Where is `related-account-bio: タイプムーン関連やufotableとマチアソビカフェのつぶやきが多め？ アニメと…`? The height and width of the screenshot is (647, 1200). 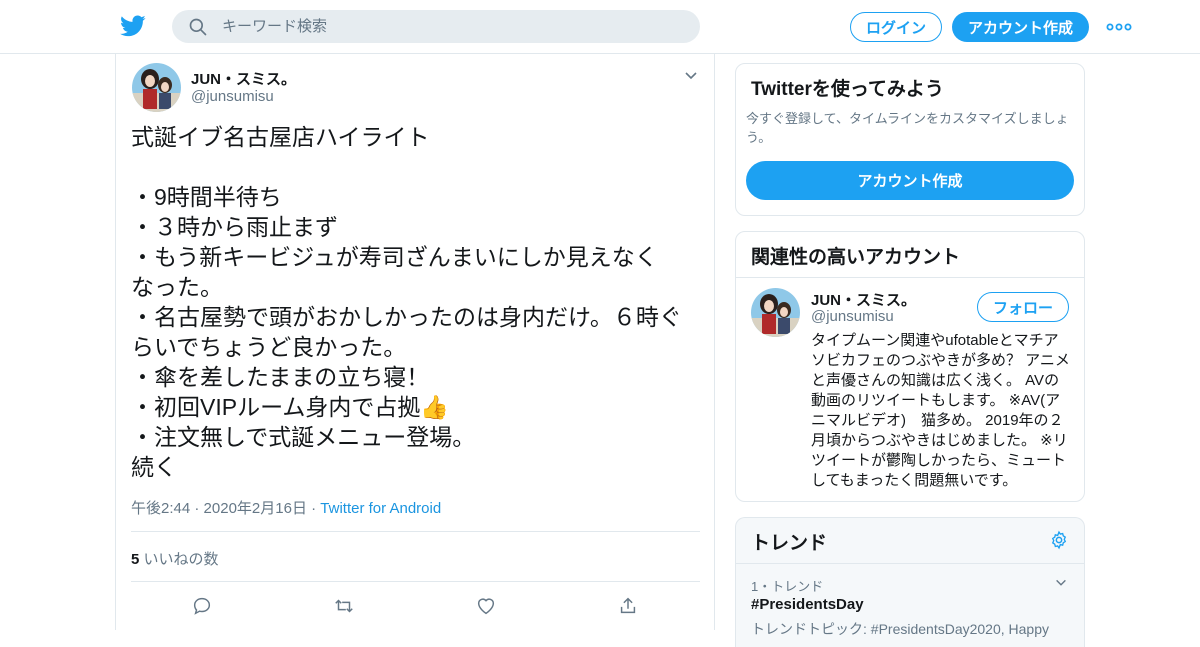 related-account-bio: タイプムーン関連やufotableとマチアソビカフェのつぶやきが多め？ アニメと… is located at coordinates (940, 410).